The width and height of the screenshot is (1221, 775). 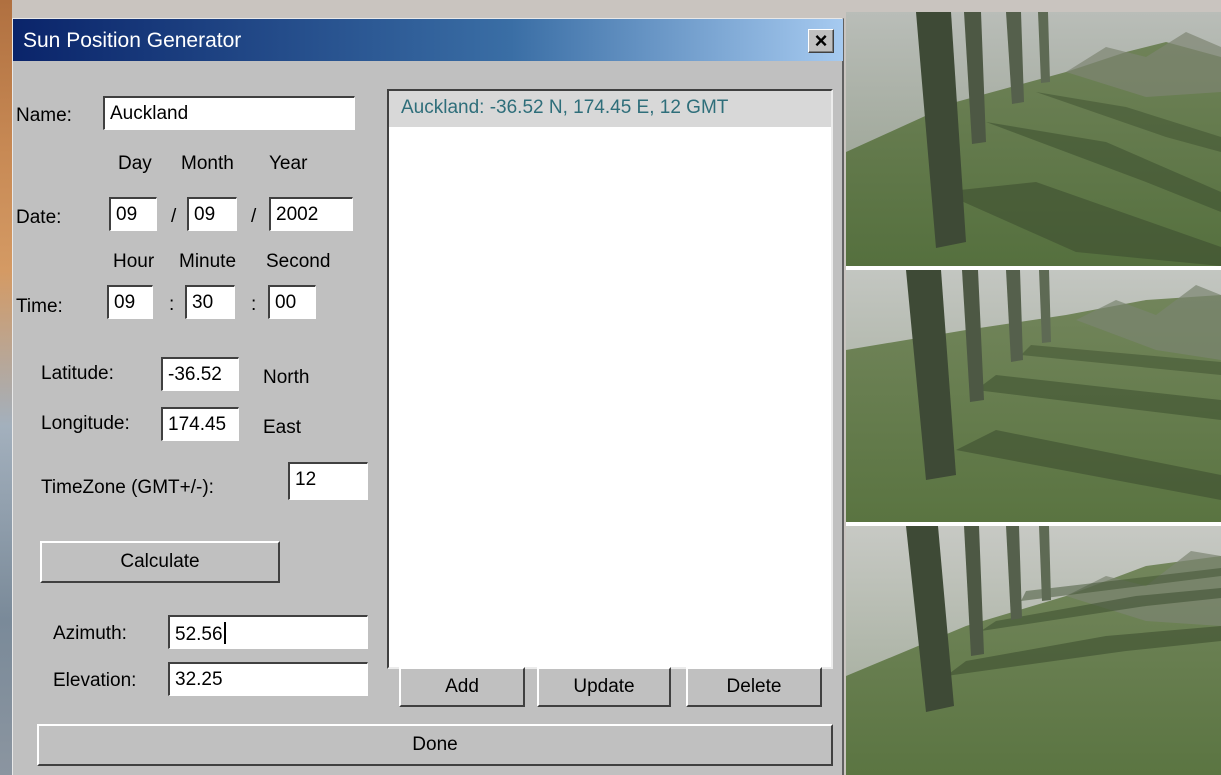 What do you see at coordinates (200, 424) in the screenshot?
I see `longitude-input: 174.45` at bounding box center [200, 424].